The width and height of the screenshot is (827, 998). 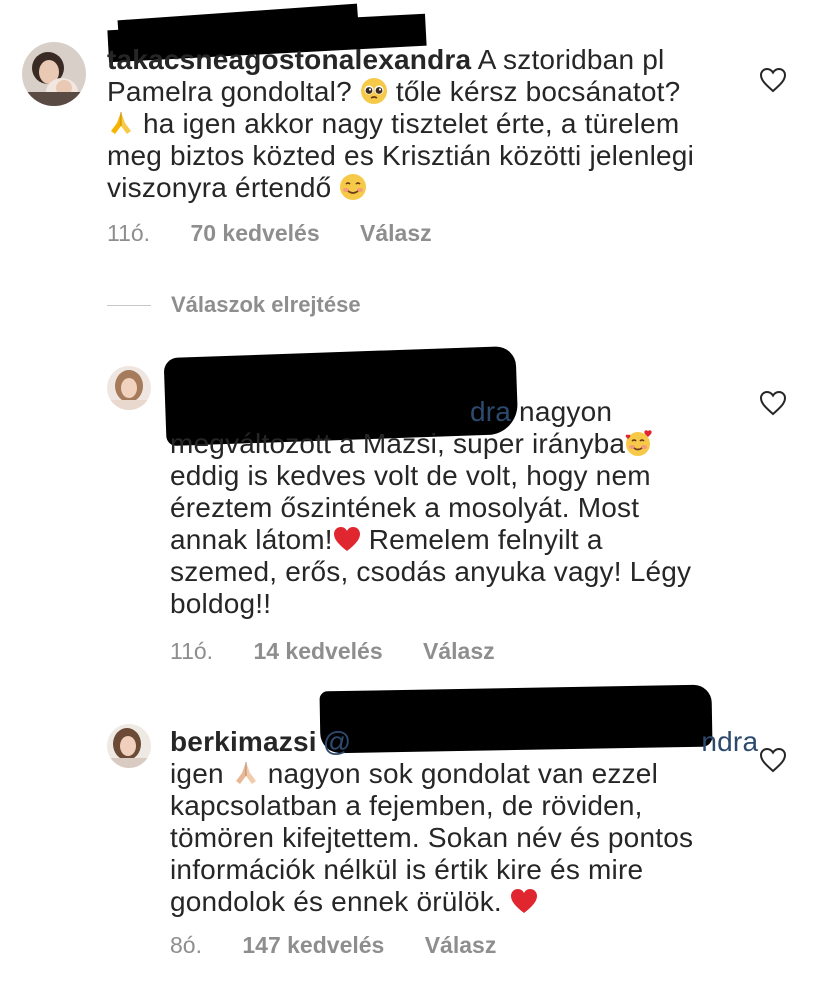 I want to click on likes-count: 14 kedvelés, so click(x=317, y=651).